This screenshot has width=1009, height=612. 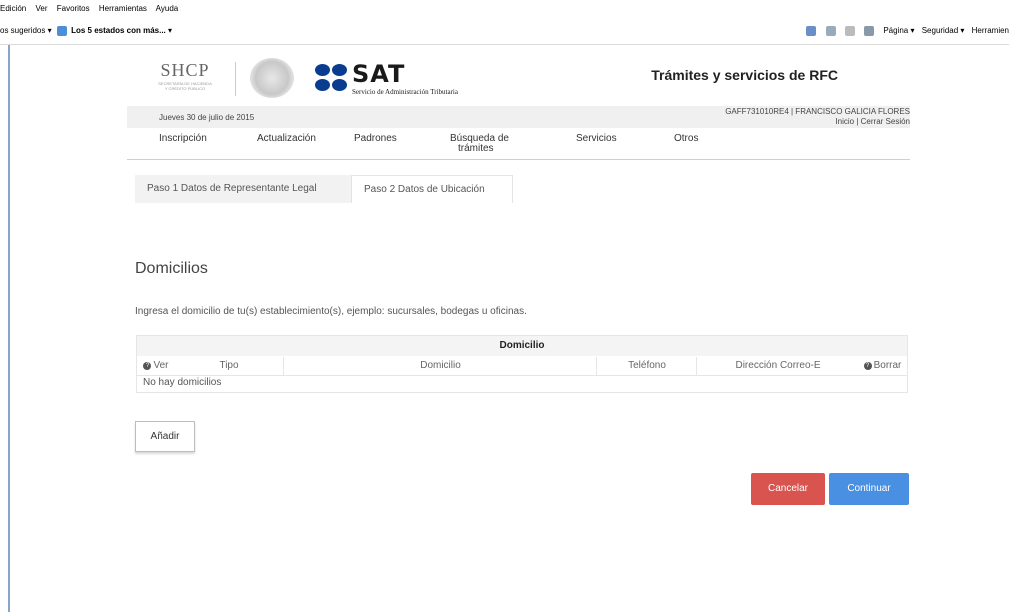 What do you see at coordinates (251, 189) in the screenshot?
I see `tab-paso-1: Paso 1 Datos de Representante Legal` at bounding box center [251, 189].